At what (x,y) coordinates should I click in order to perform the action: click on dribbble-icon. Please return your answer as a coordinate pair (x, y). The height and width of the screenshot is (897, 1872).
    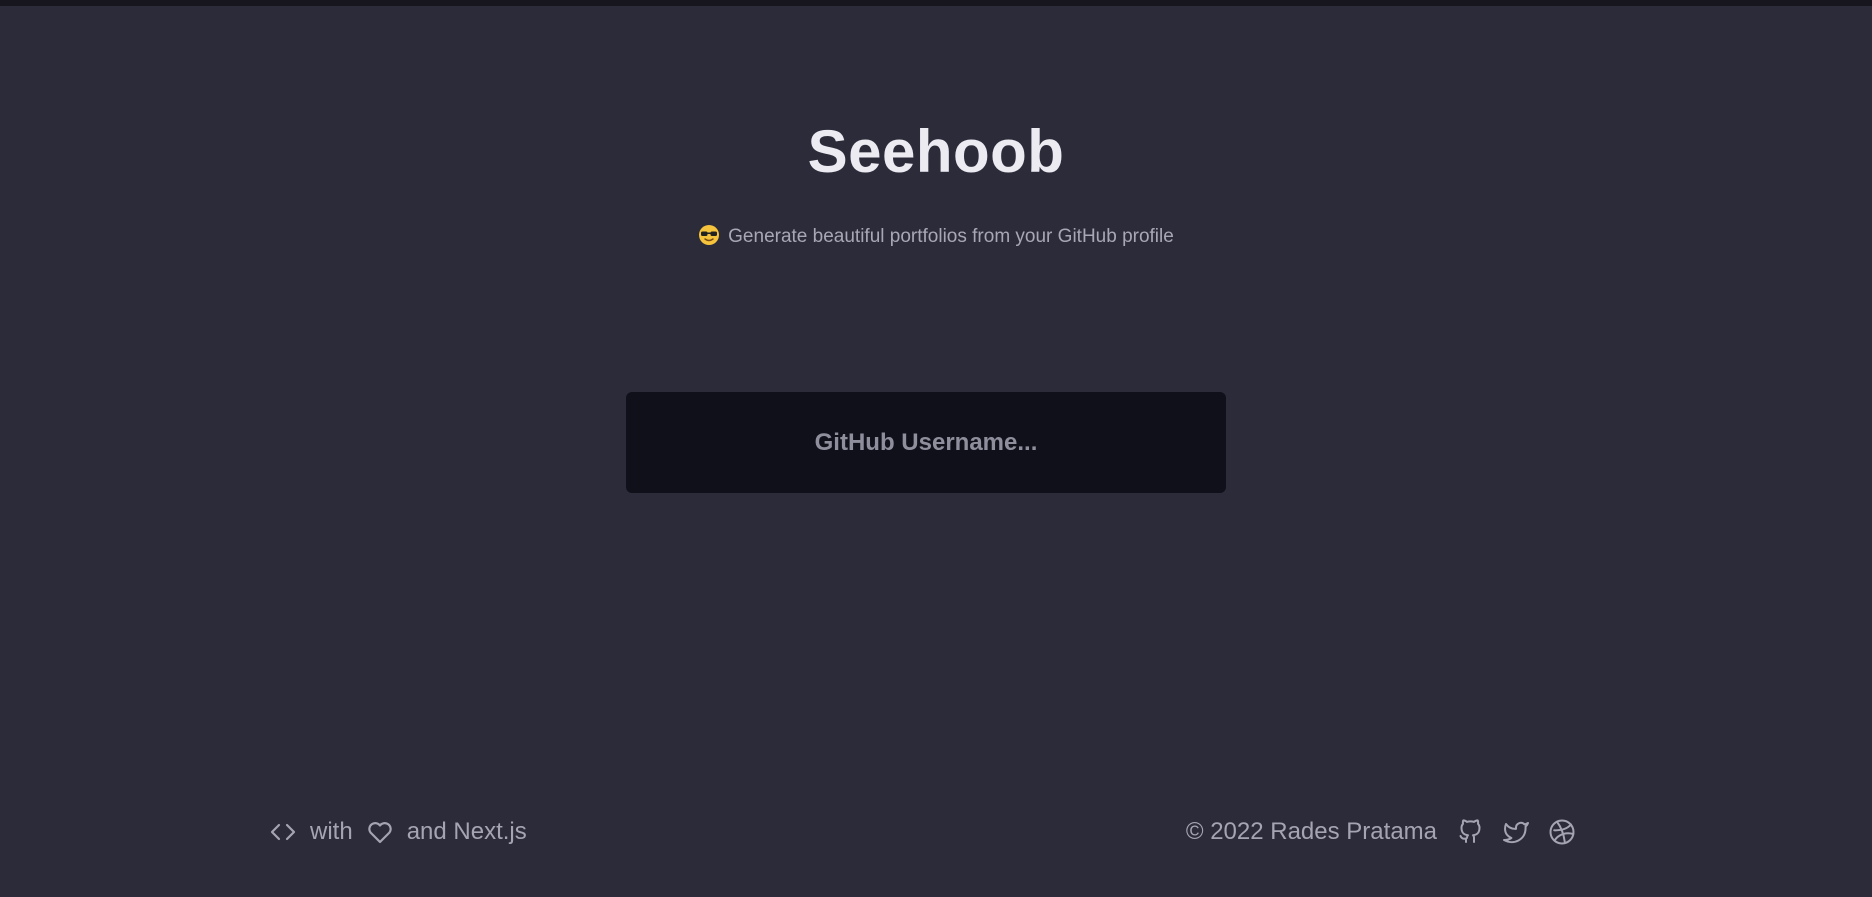
    Looking at the image, I should click on (1562, 832).